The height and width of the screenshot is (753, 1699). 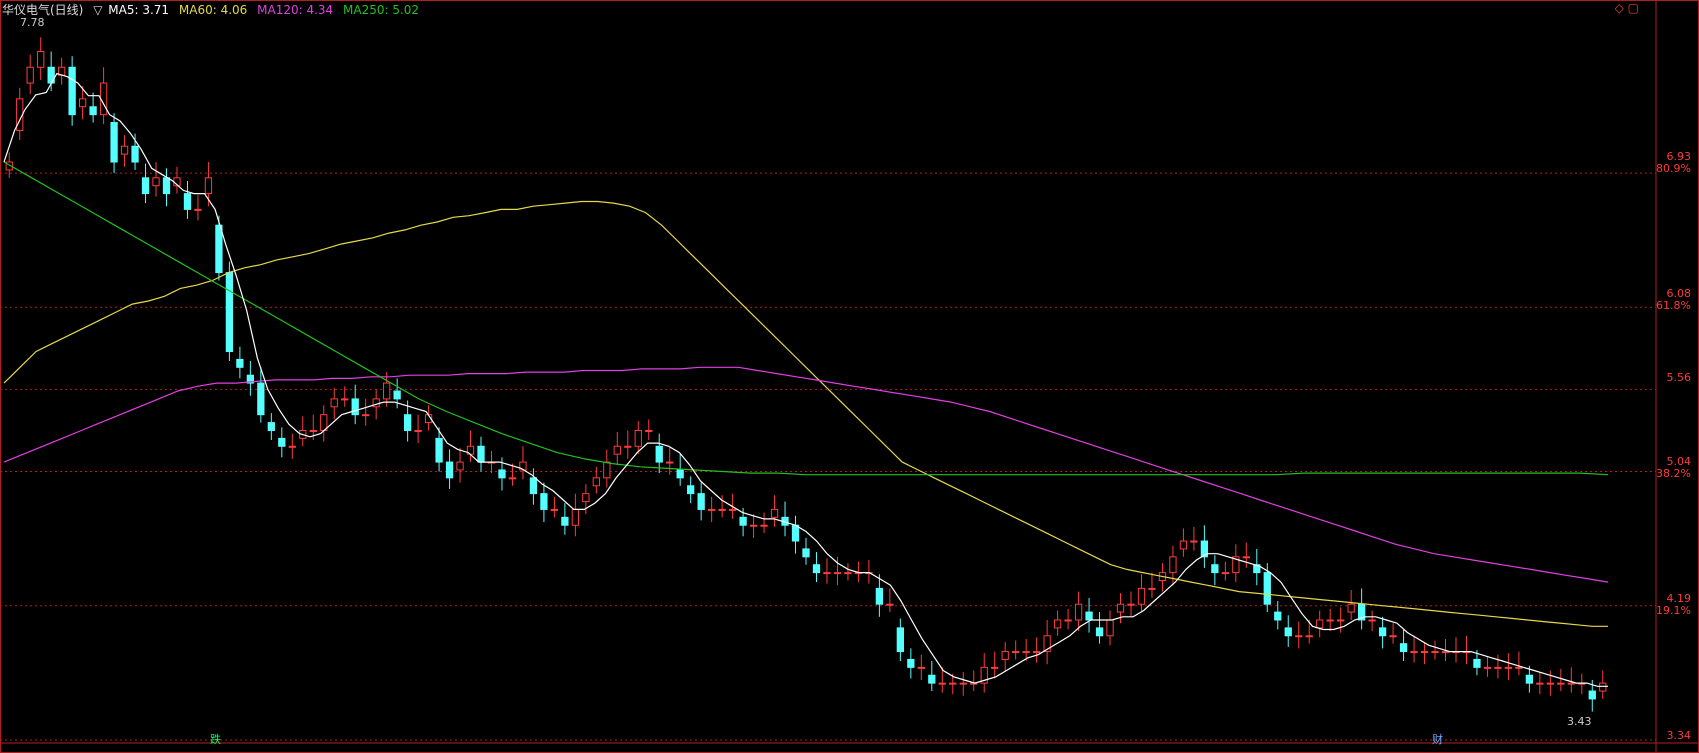 I want to click on ma5-value: MA5: 3.71, so click(x=139, y=10).